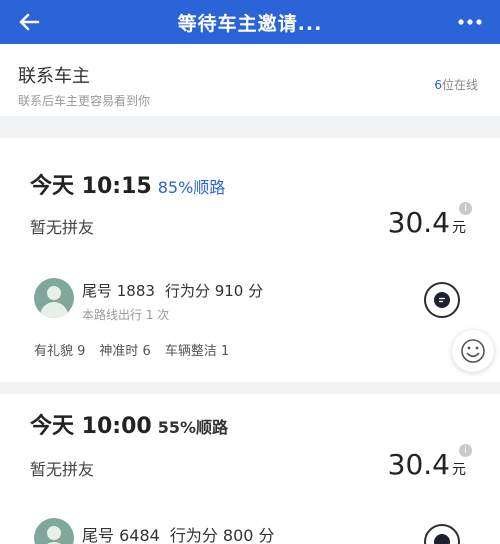  Describe the element at coordinates (214, 291) in the screenshot. I see `driver-score: 行为分 910 分` at that location.